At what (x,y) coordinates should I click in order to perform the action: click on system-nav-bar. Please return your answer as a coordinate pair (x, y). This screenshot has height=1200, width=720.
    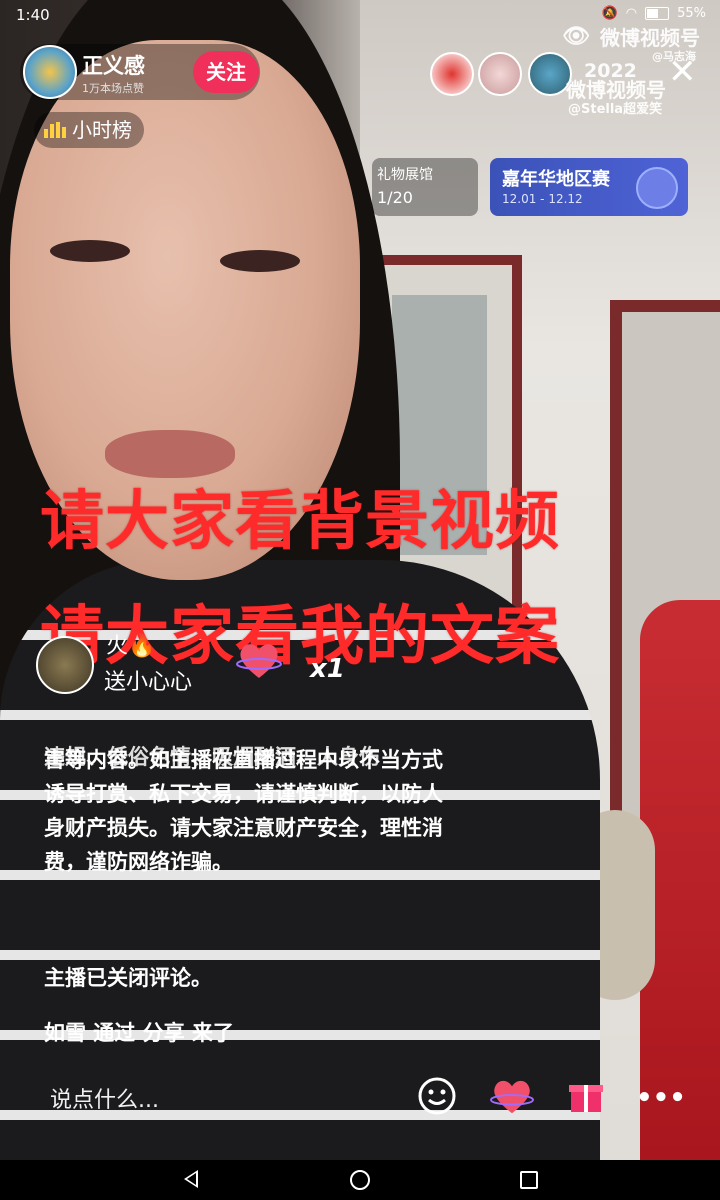
    Looking at the image, I should click on (360, 1180).